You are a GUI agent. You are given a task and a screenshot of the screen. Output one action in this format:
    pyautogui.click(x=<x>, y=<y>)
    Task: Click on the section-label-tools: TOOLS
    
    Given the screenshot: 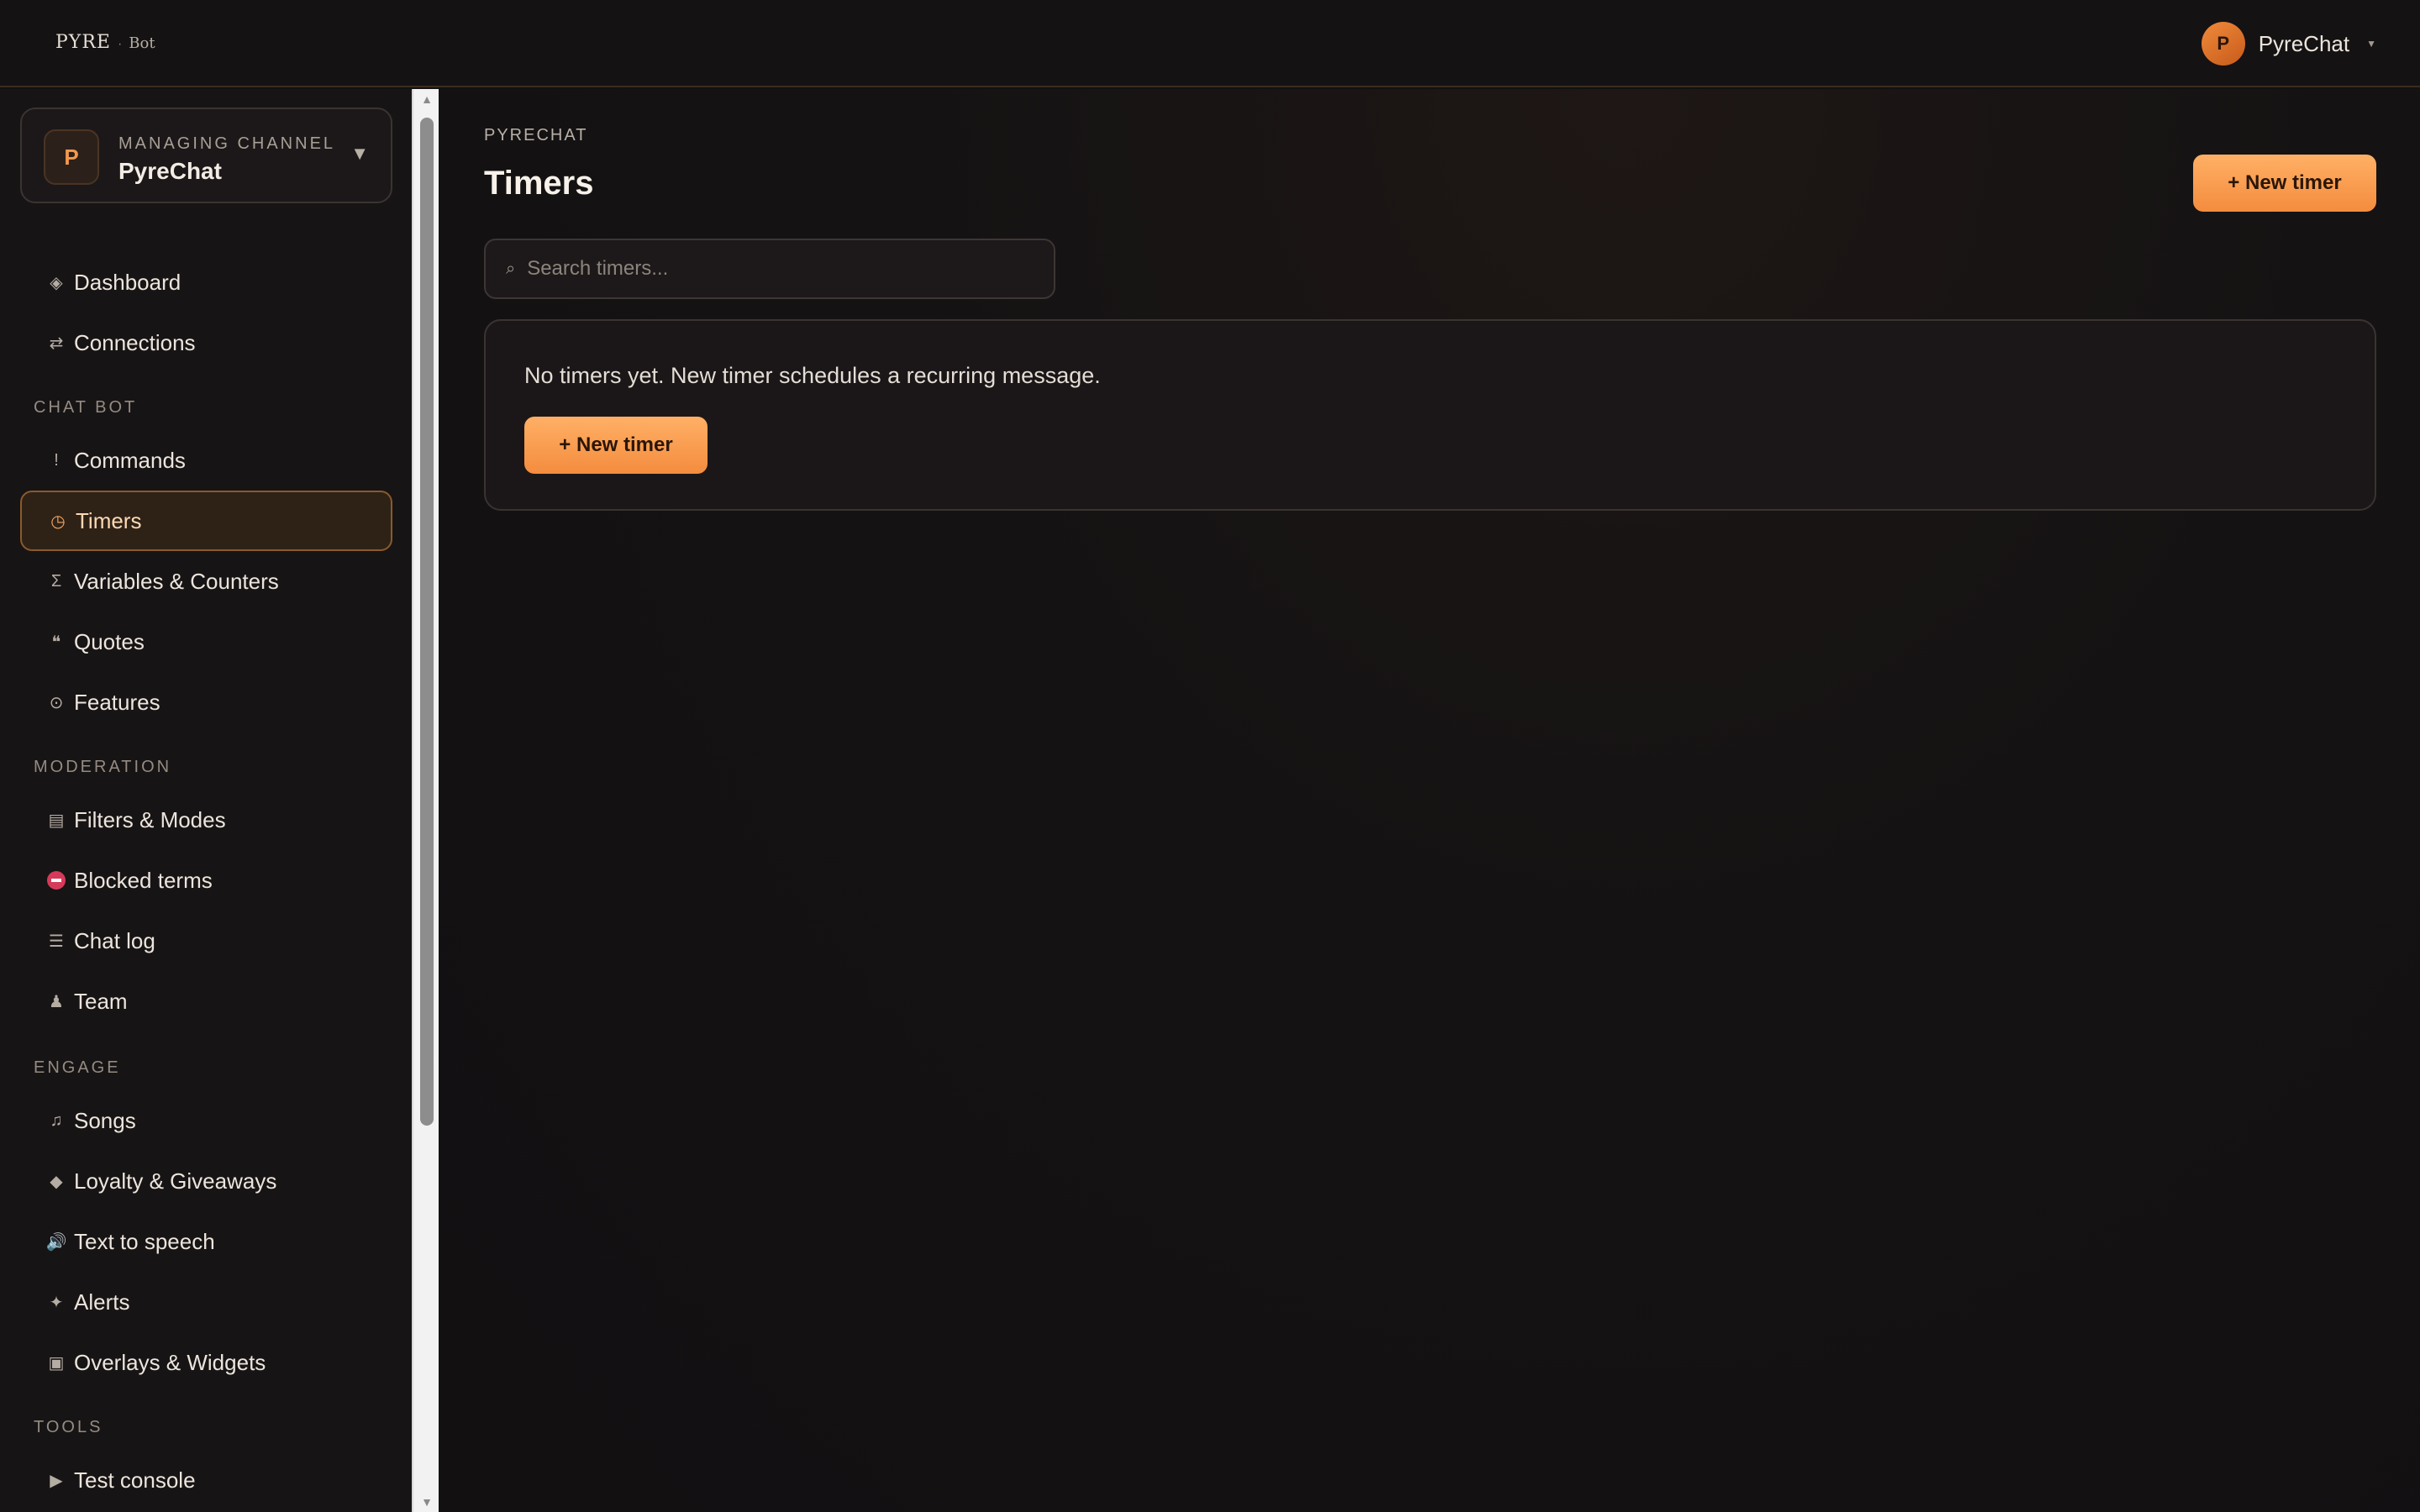 What is the action you would take?
    pyautogui.click(x=68, y=1427)
    